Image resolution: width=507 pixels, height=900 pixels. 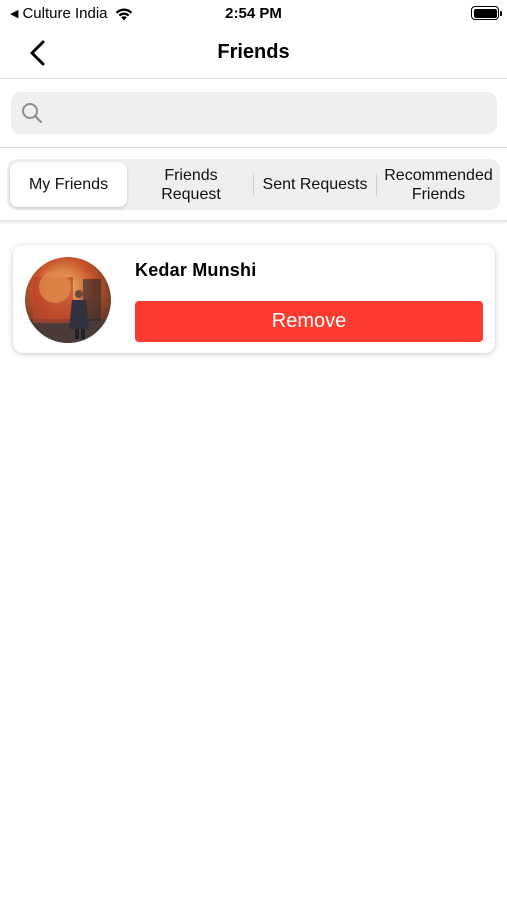 I want to click on page-title: Friends, so click(x=253, y=52).